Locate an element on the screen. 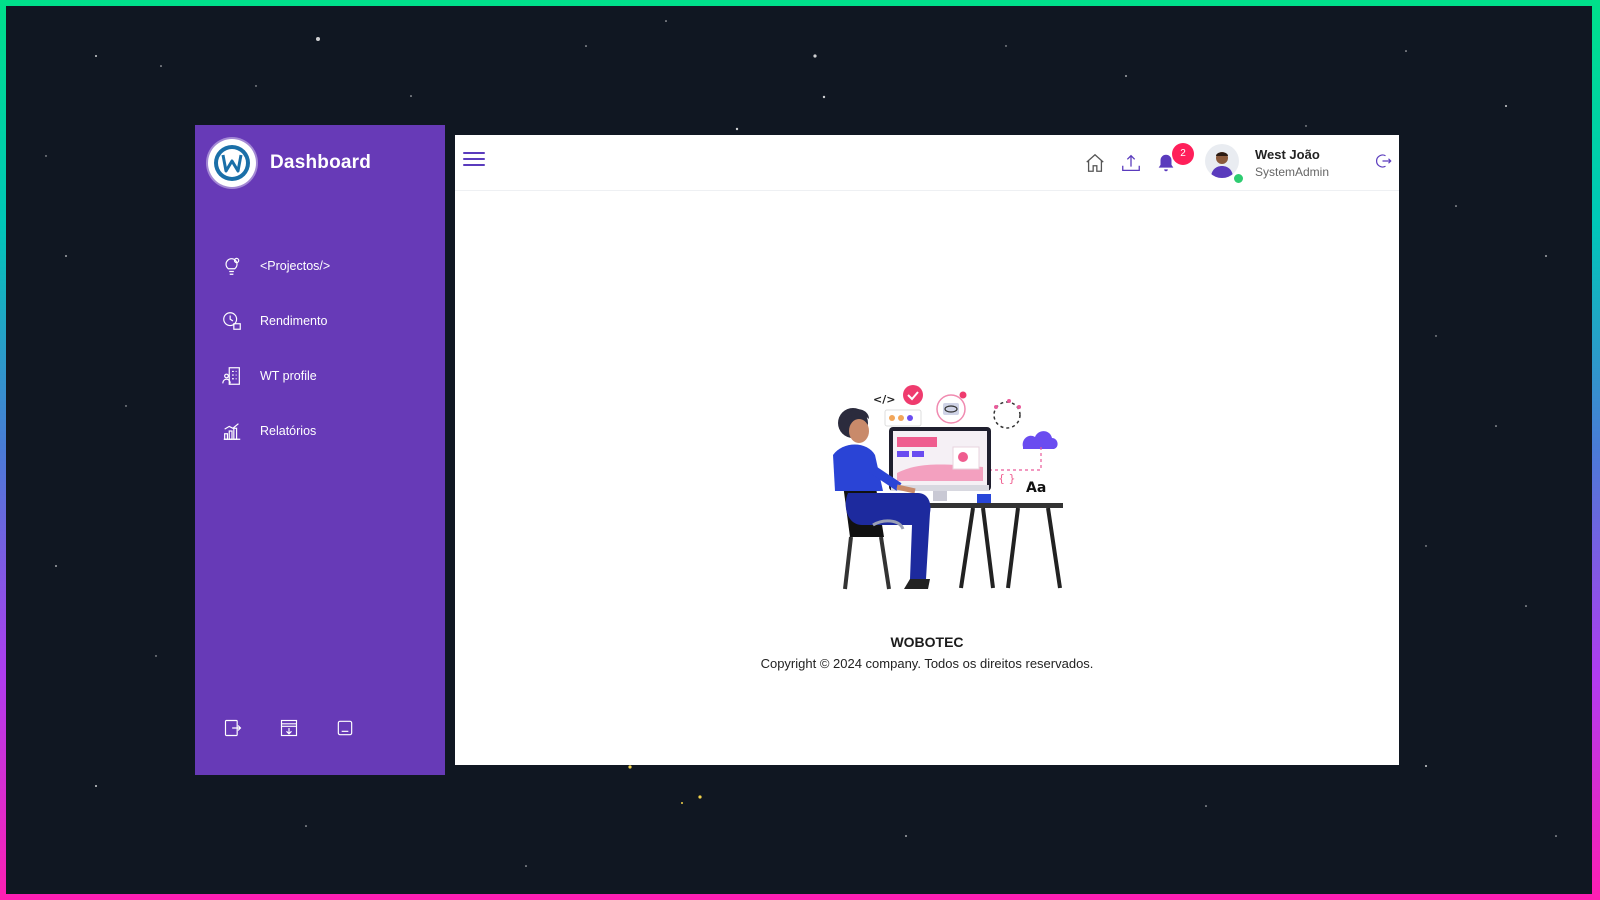 The height and width of the screenshot is (900, 1600). sidebar-item-label: Relatórios is located at coordinates (288, 430).